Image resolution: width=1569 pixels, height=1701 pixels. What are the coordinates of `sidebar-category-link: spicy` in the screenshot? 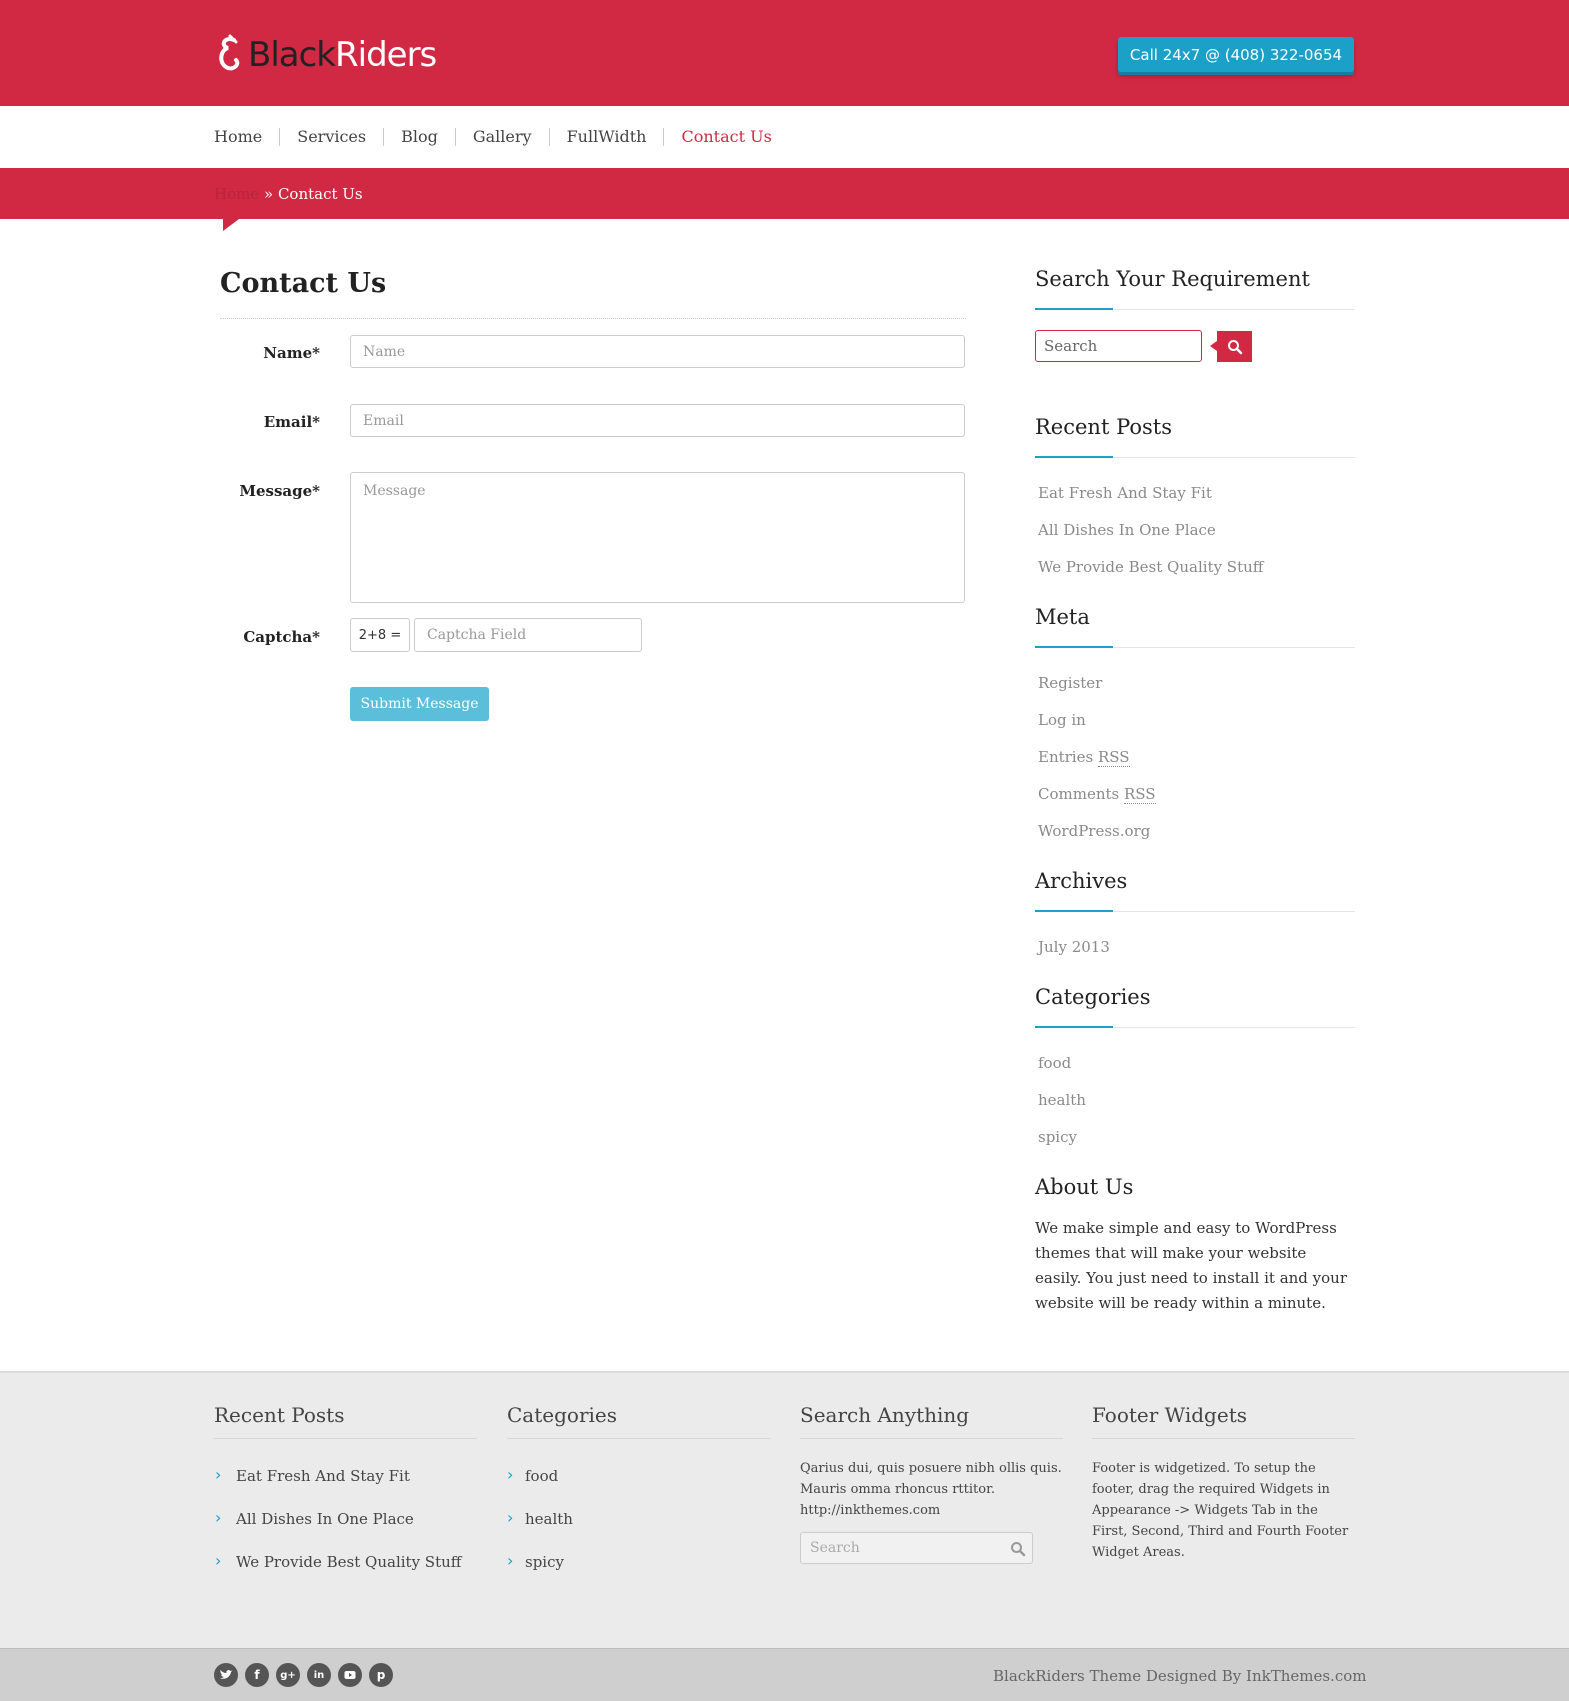 It's located at (1057, 1137).